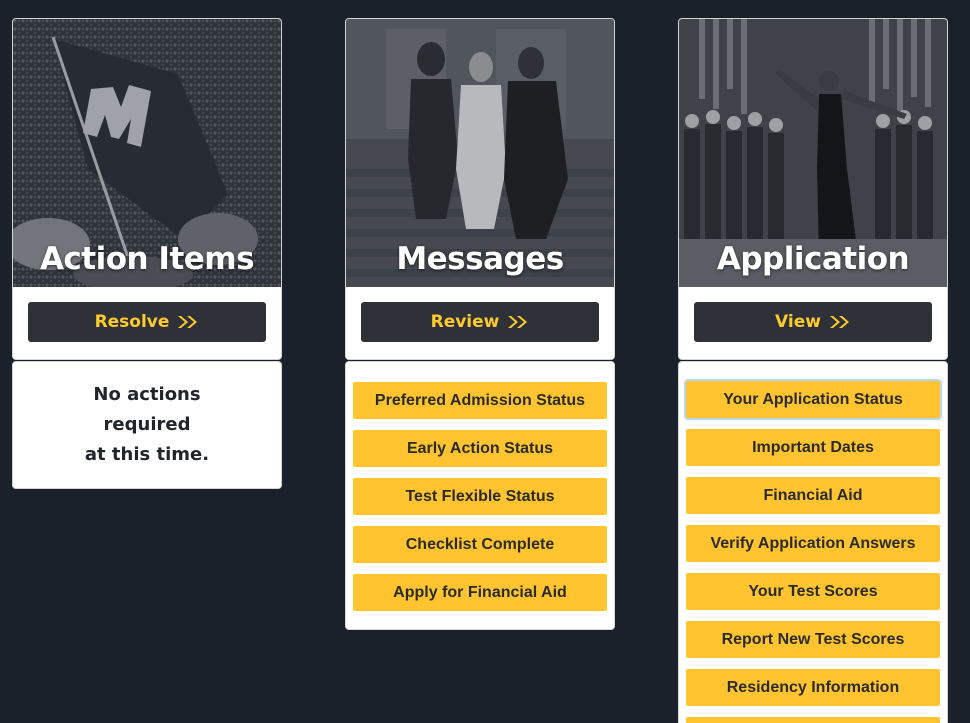  What do you see at coordinates (147, 409) in the screenshot?
I see `empty-message-line: No actions required` at bounding box center [147, 409].